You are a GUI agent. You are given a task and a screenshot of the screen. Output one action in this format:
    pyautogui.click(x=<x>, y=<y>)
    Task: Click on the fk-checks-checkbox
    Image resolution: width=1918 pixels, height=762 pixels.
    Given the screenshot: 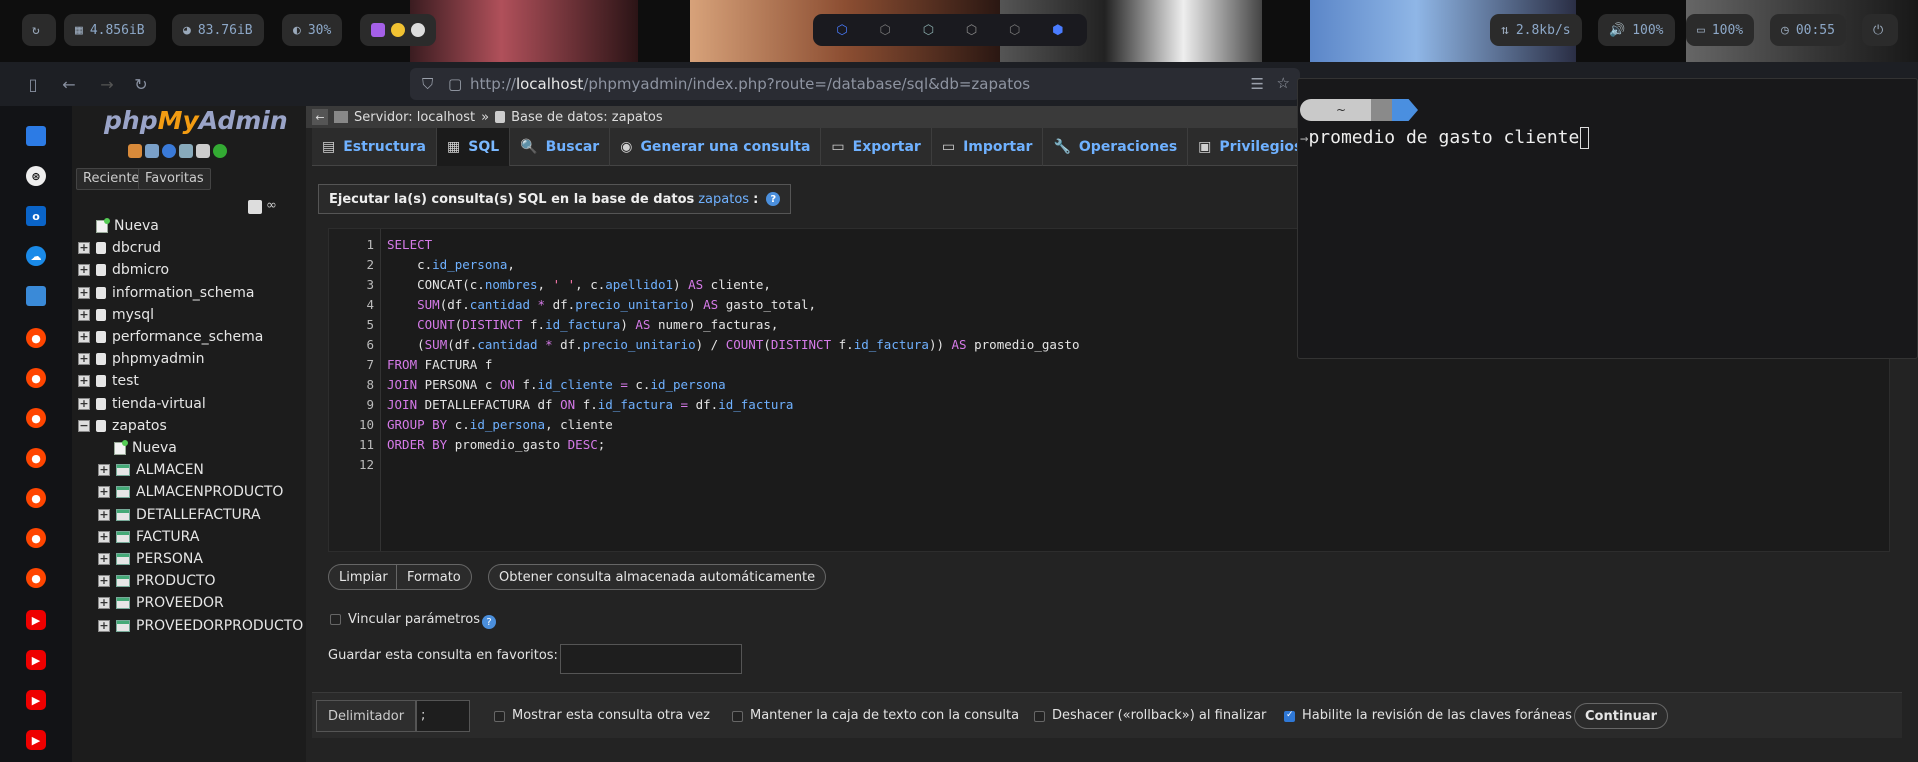 What is the action you would take?
    pyautogui.click(x=1289, y=716)
    